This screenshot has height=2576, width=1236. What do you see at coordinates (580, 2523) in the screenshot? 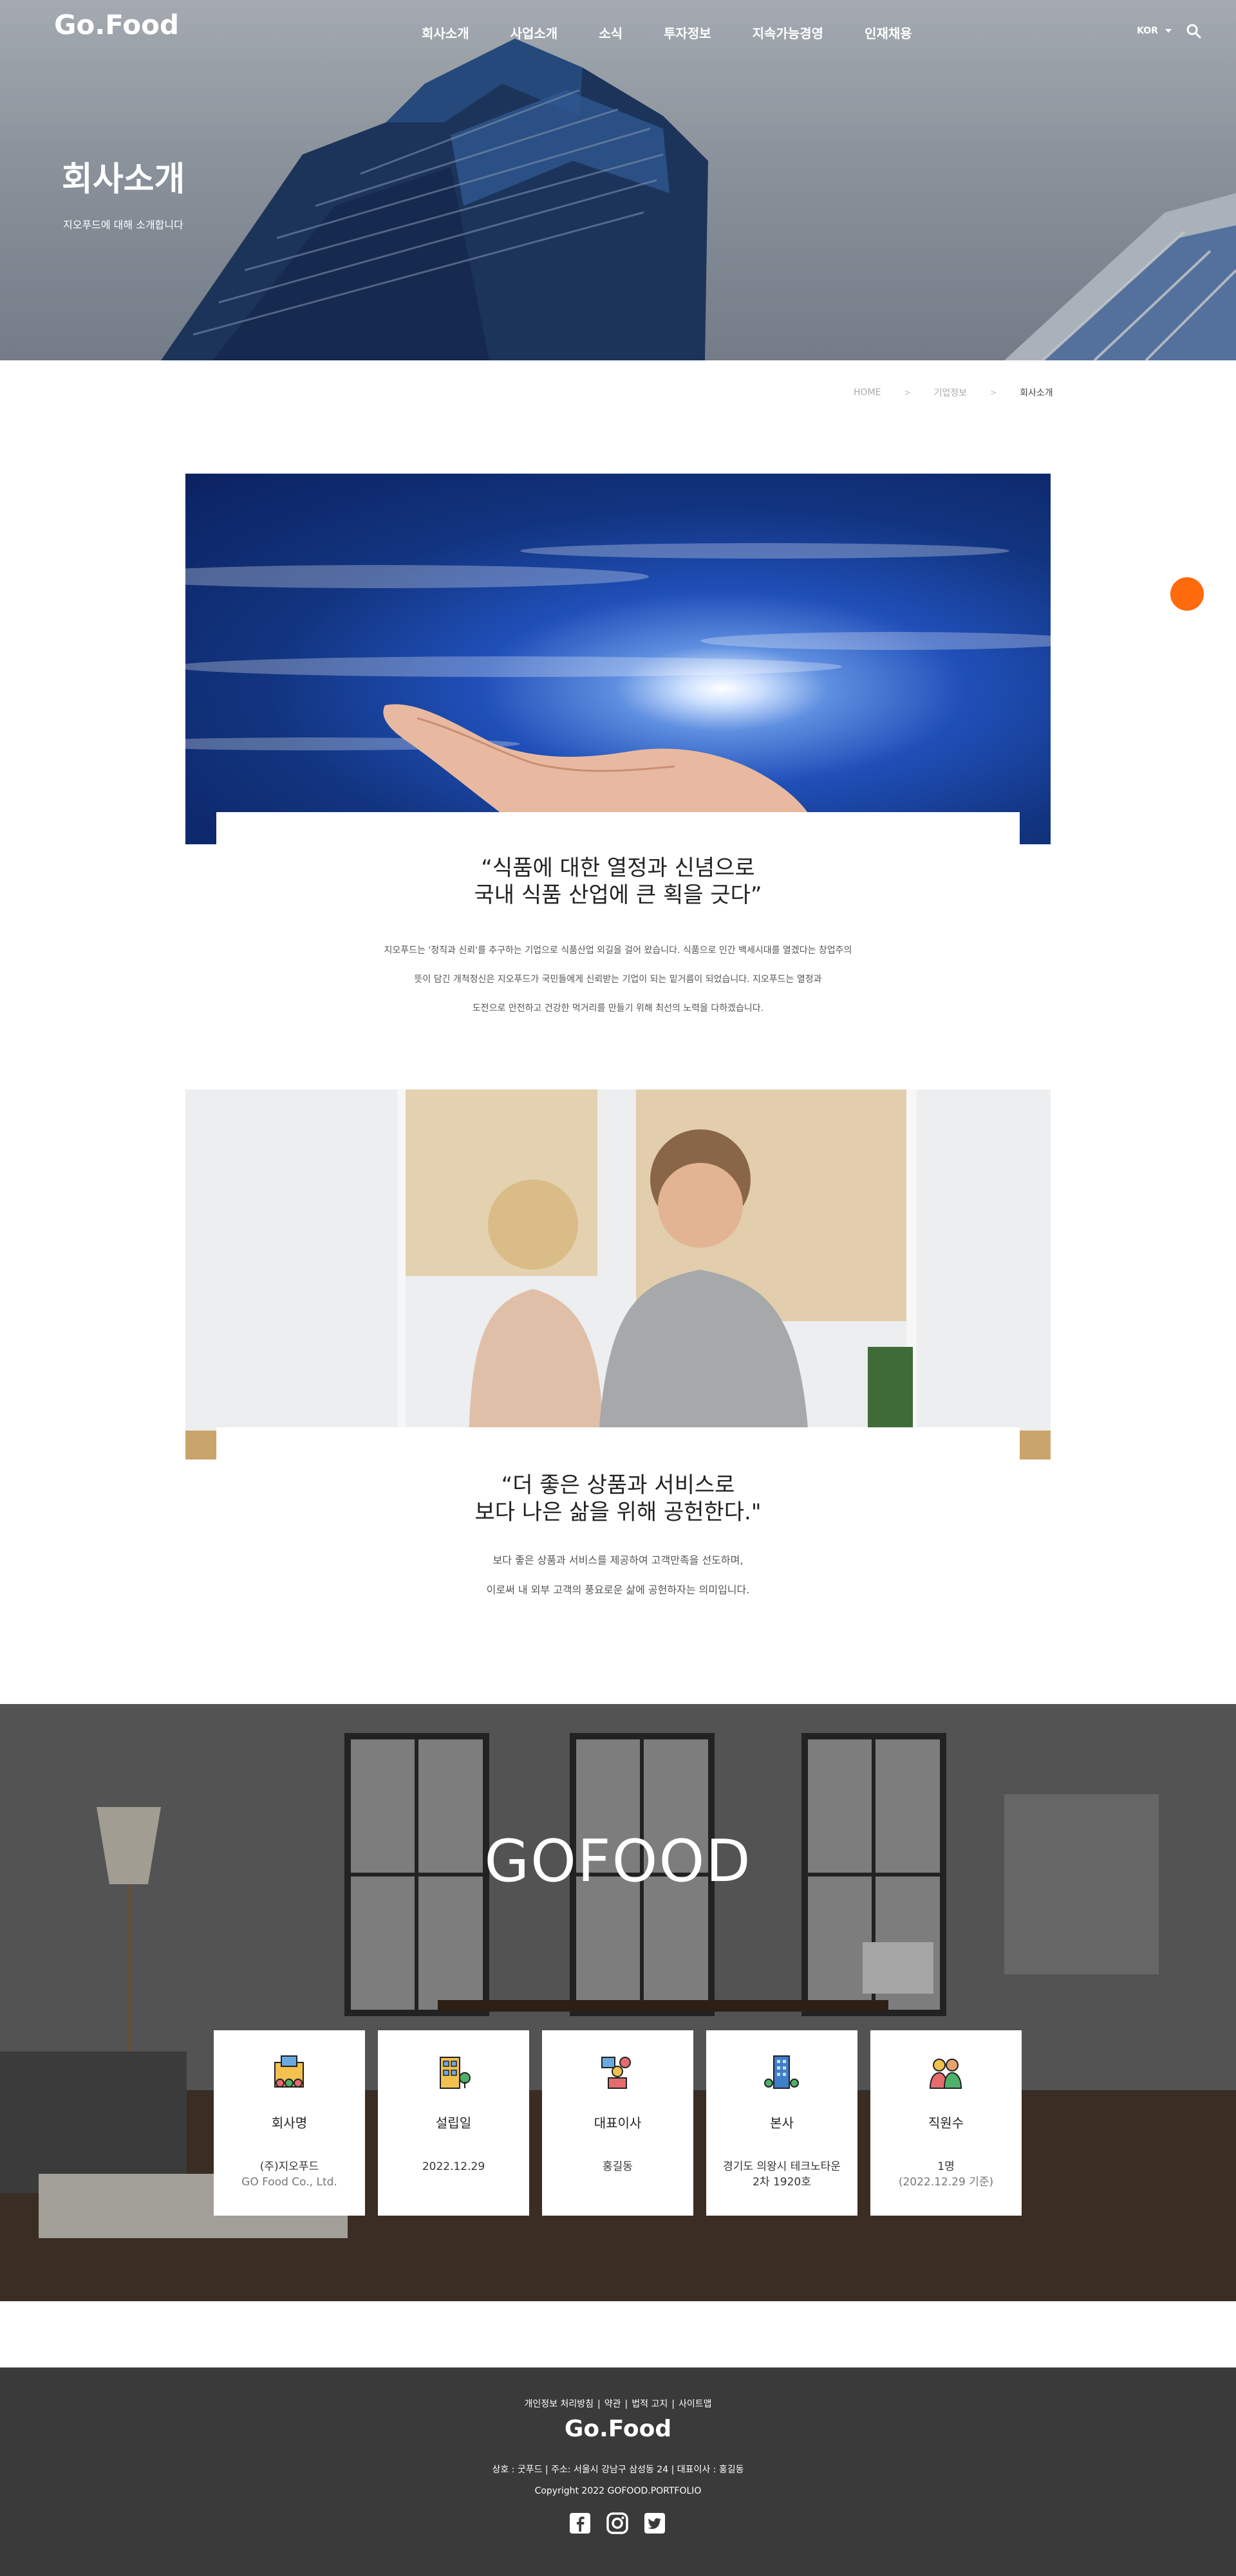
I see `facebook-icon` at bounding box center [580, 2523].